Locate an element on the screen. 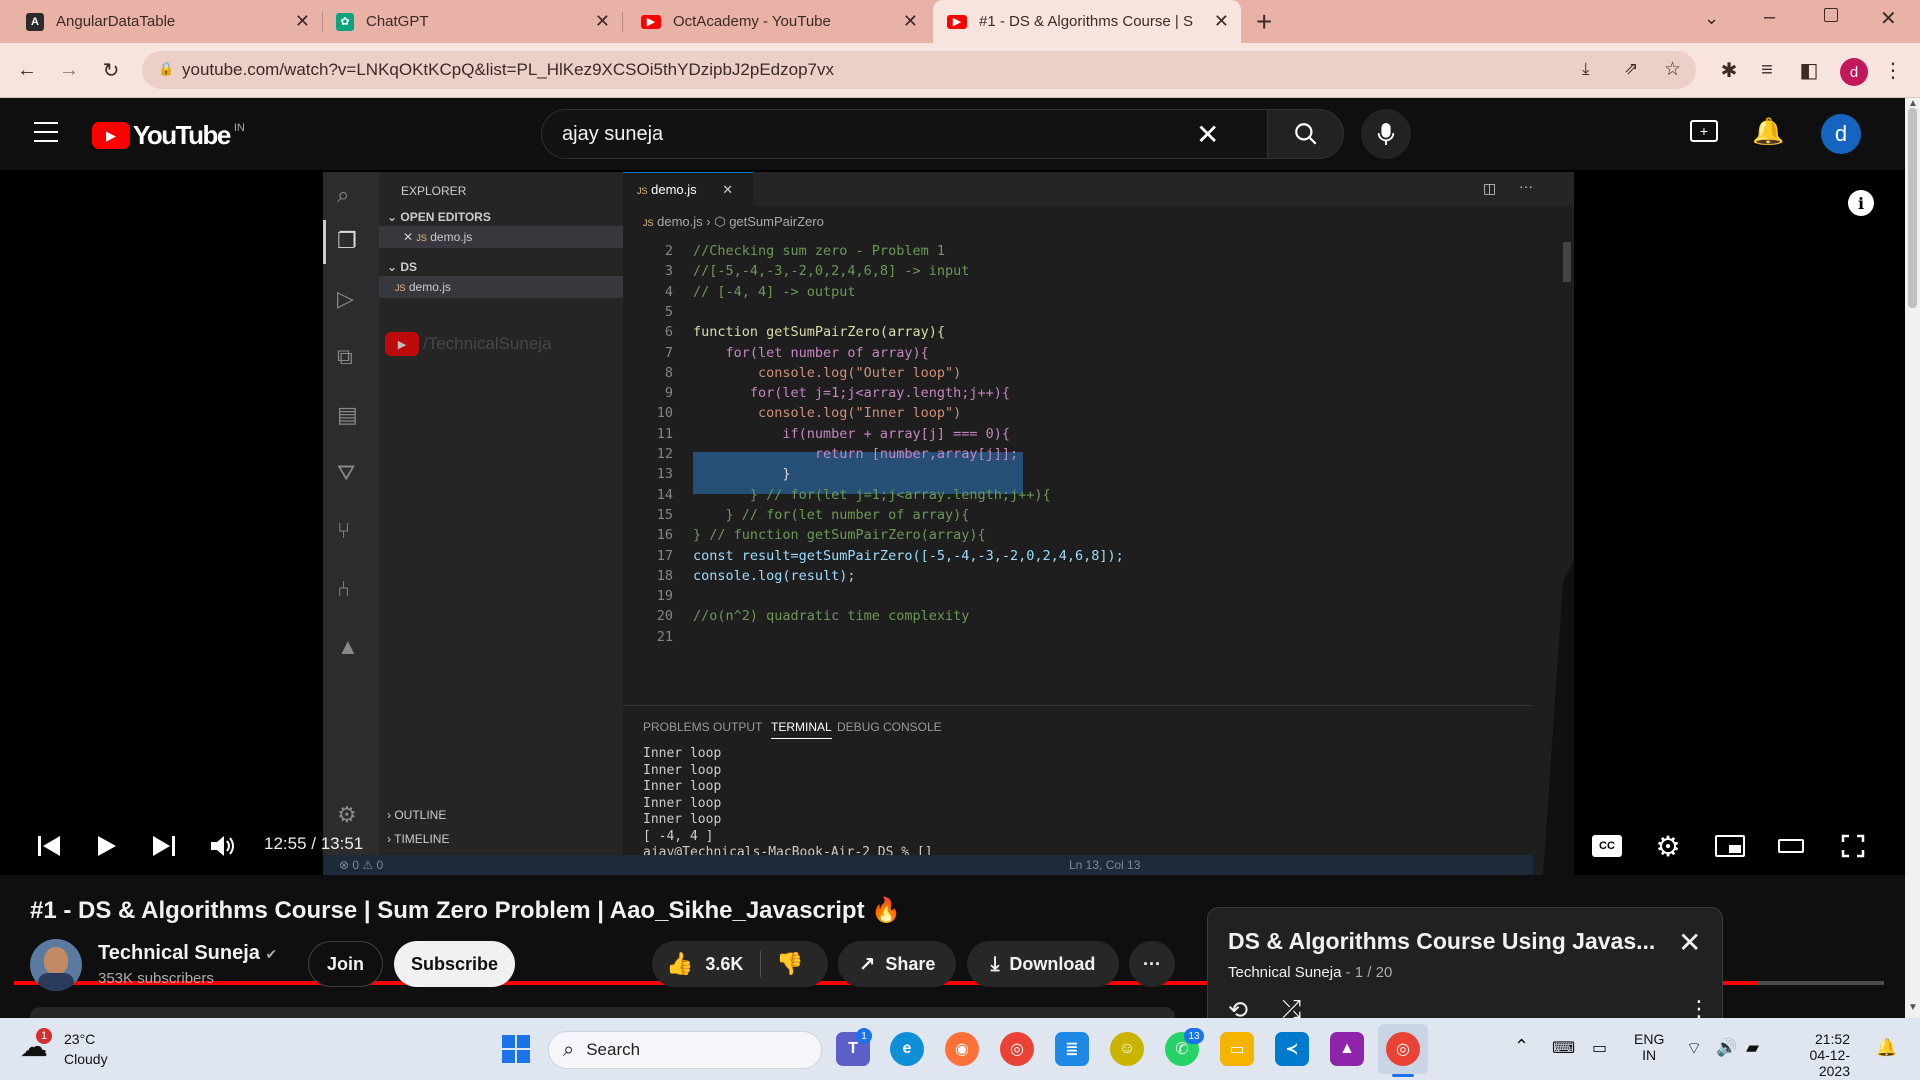 The image size is (1920, 1080). subscribe-button: Subscribe is located at coordinates (454, 964).